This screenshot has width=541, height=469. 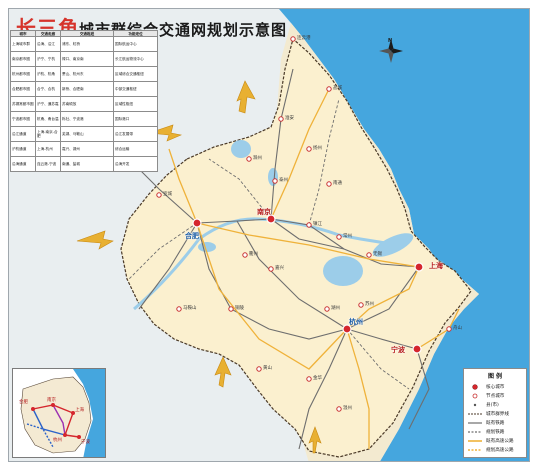 What do you see at coordinates (79, 410) in the screenshot?
I see `inset-label-shanghai: 上海` at bounding box center [79, 410].